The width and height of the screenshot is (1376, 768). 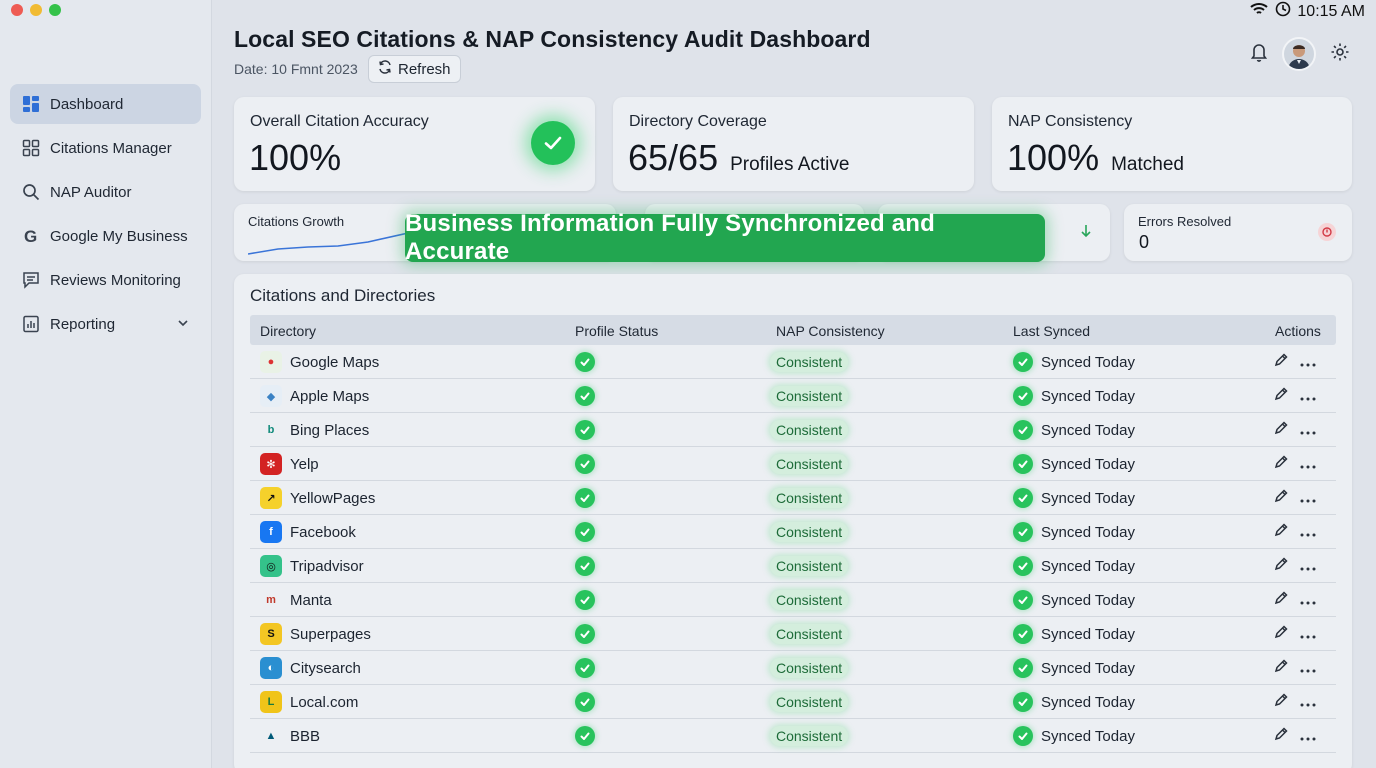 I want to click on sidebar-item-label: Reviews Monitoring, so click(x=115, y=280).